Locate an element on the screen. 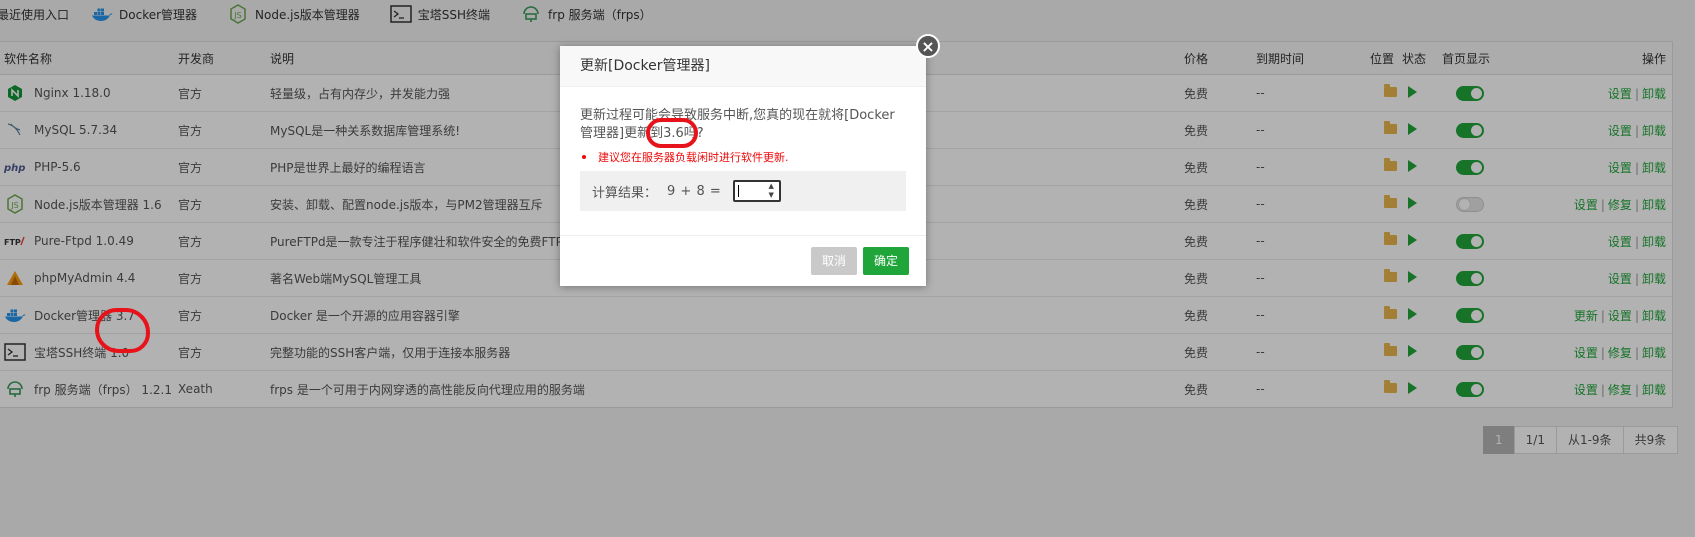 The image size is (1695, 537). close-icon: × is located at coordinates (928, 46).